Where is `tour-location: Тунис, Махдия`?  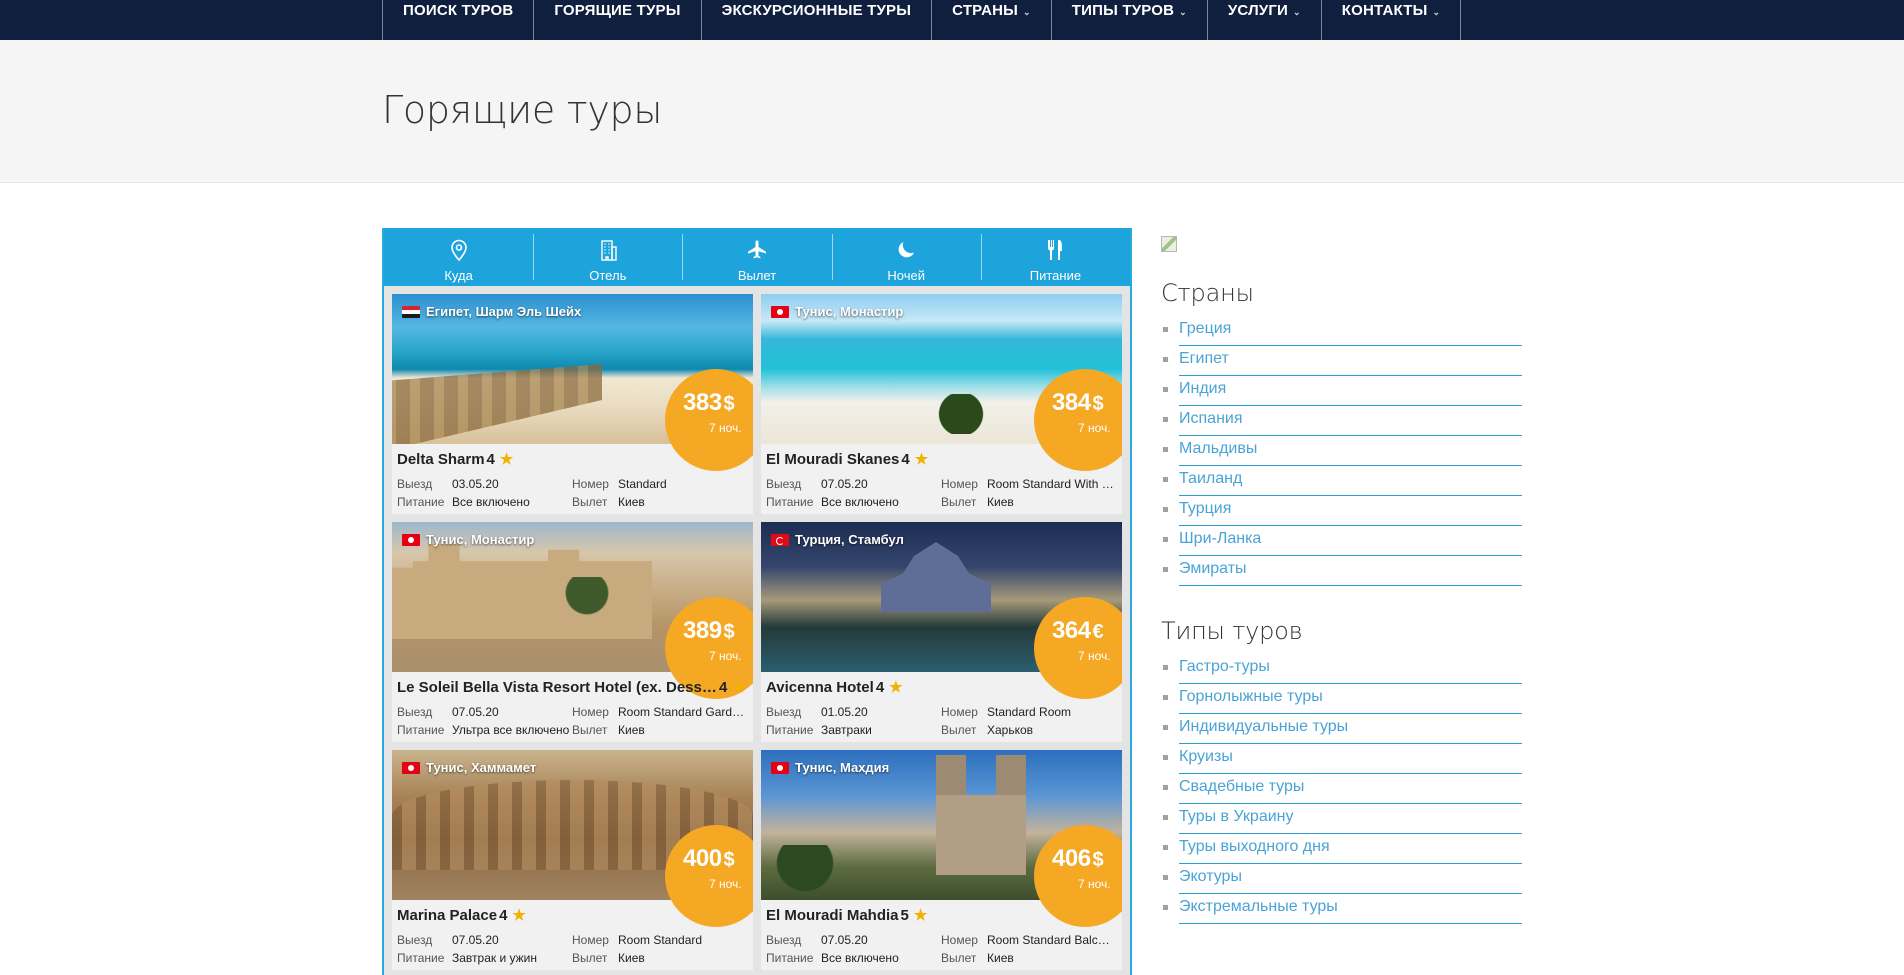 tour-location: Тунис, Махдия is located at coordinates (830, 767).